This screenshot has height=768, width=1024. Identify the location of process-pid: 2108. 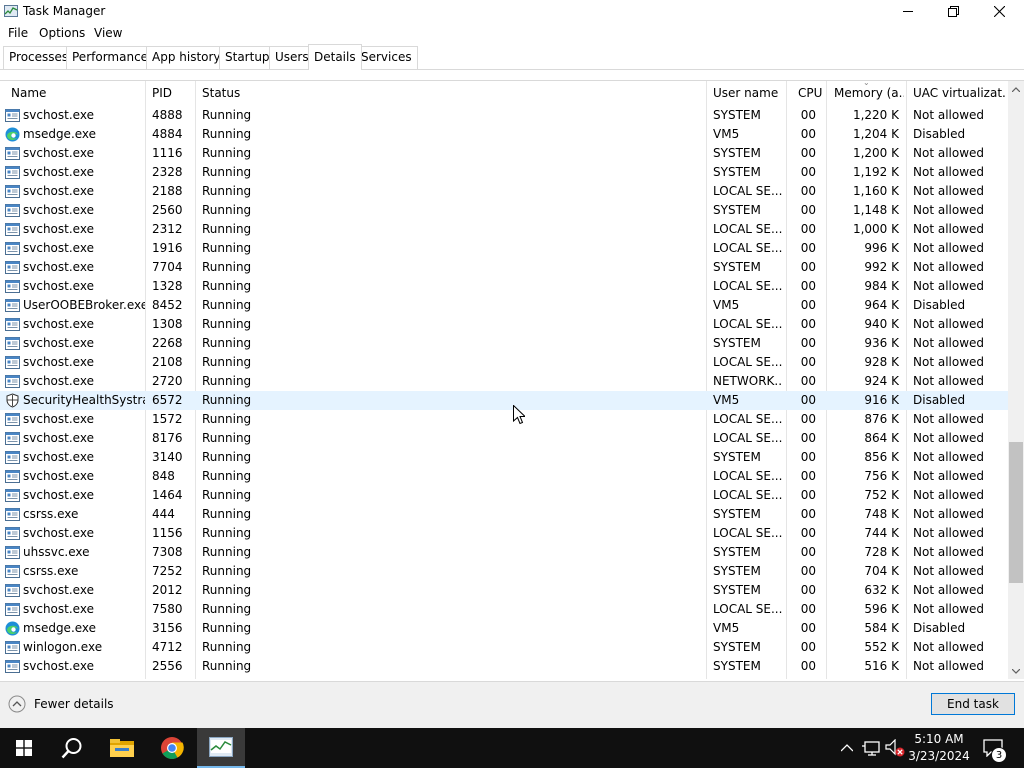
(167, 362).